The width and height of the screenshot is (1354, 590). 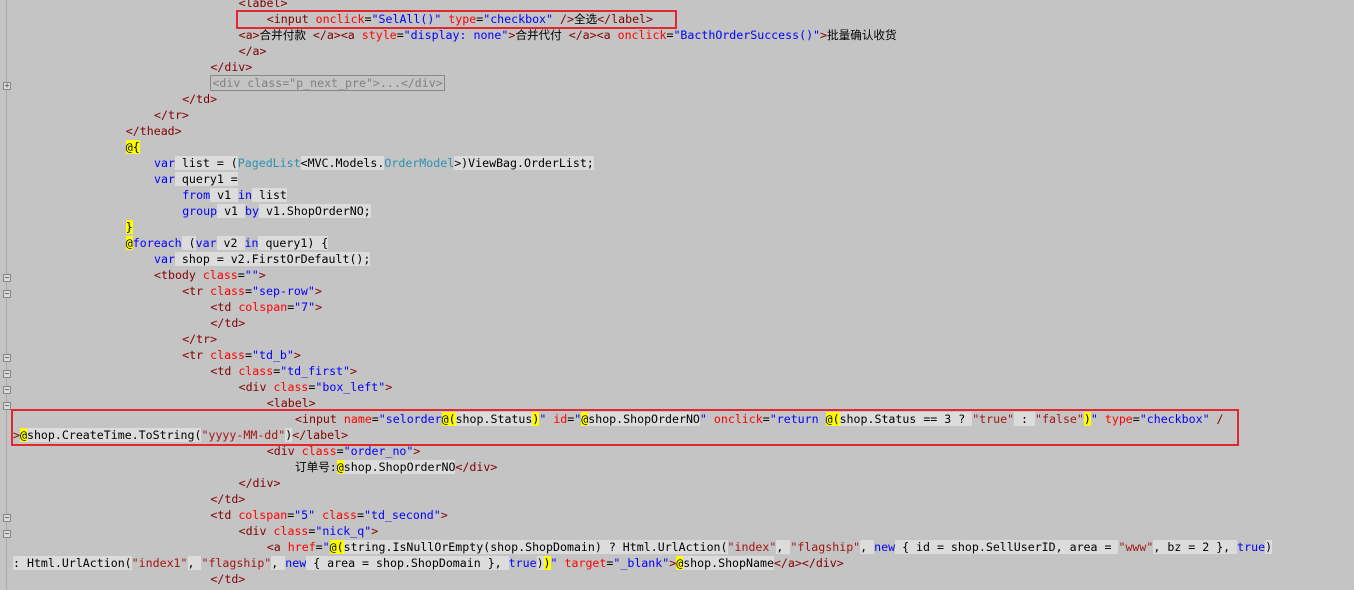 I want to click on code-line: <td colspan="5" class="td_second">, so click(x=328, y=515).